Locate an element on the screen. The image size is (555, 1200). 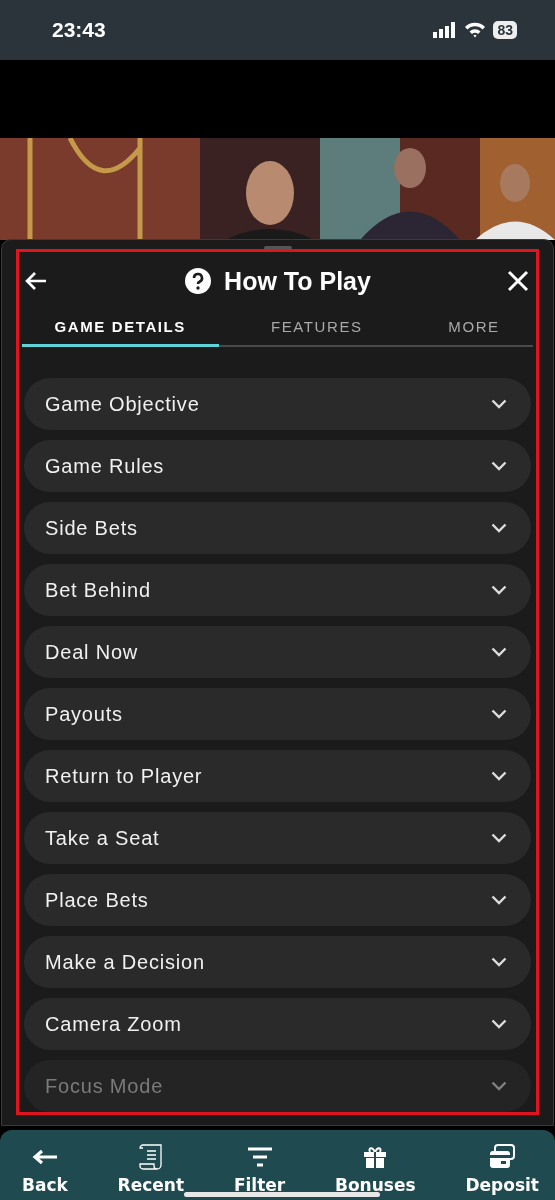
accordion-row: Return to Player is located at coordinates (277, 776).